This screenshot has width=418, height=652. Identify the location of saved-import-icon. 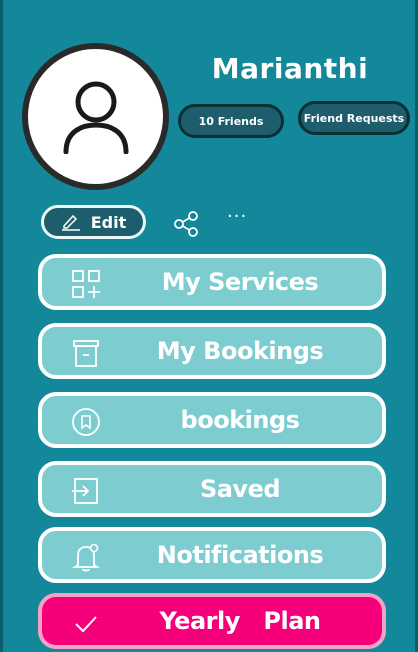
(85, 491).